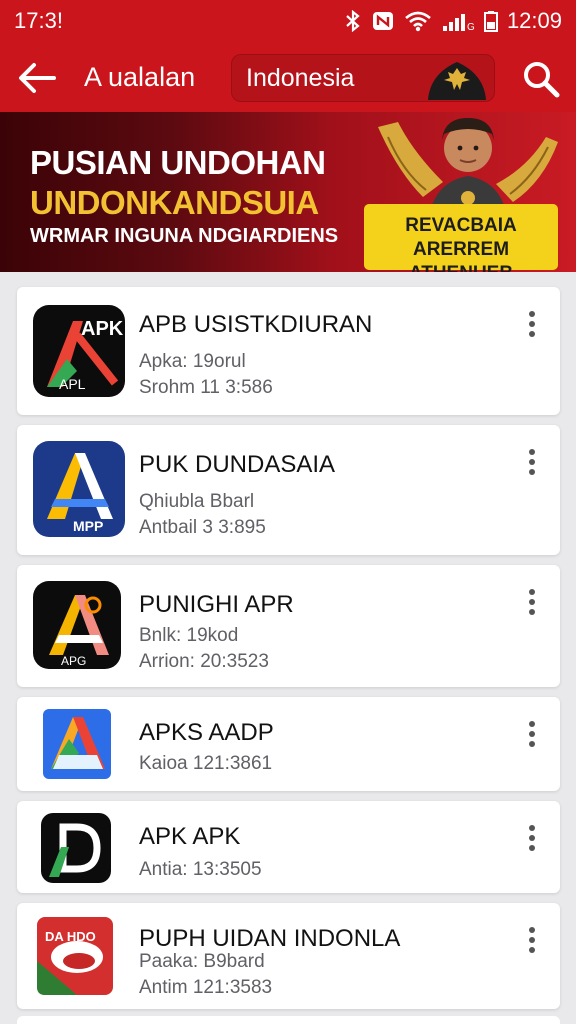 This screenshot has height=1024, width=576. What do you see at coordinates (461, 225) in the screenshot?
I see `cta-line1: REVACBAIA` at bounding box center [461, 225].